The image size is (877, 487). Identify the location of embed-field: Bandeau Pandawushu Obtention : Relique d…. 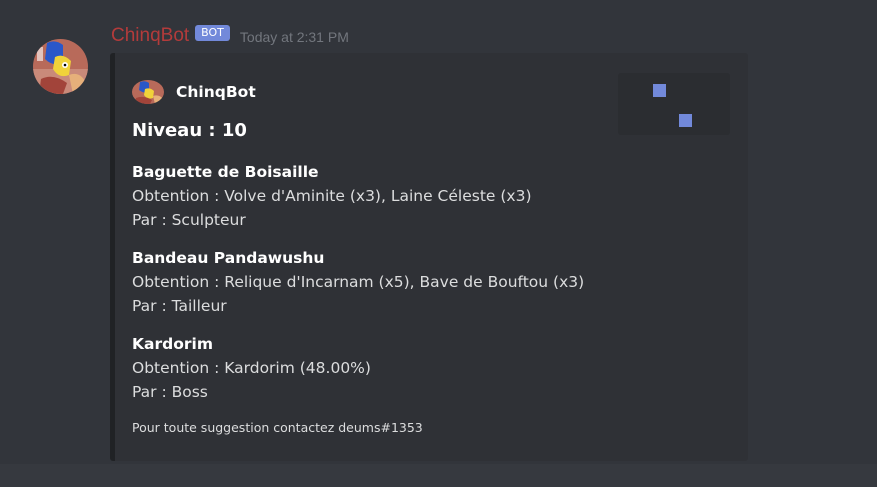
(432, 282).